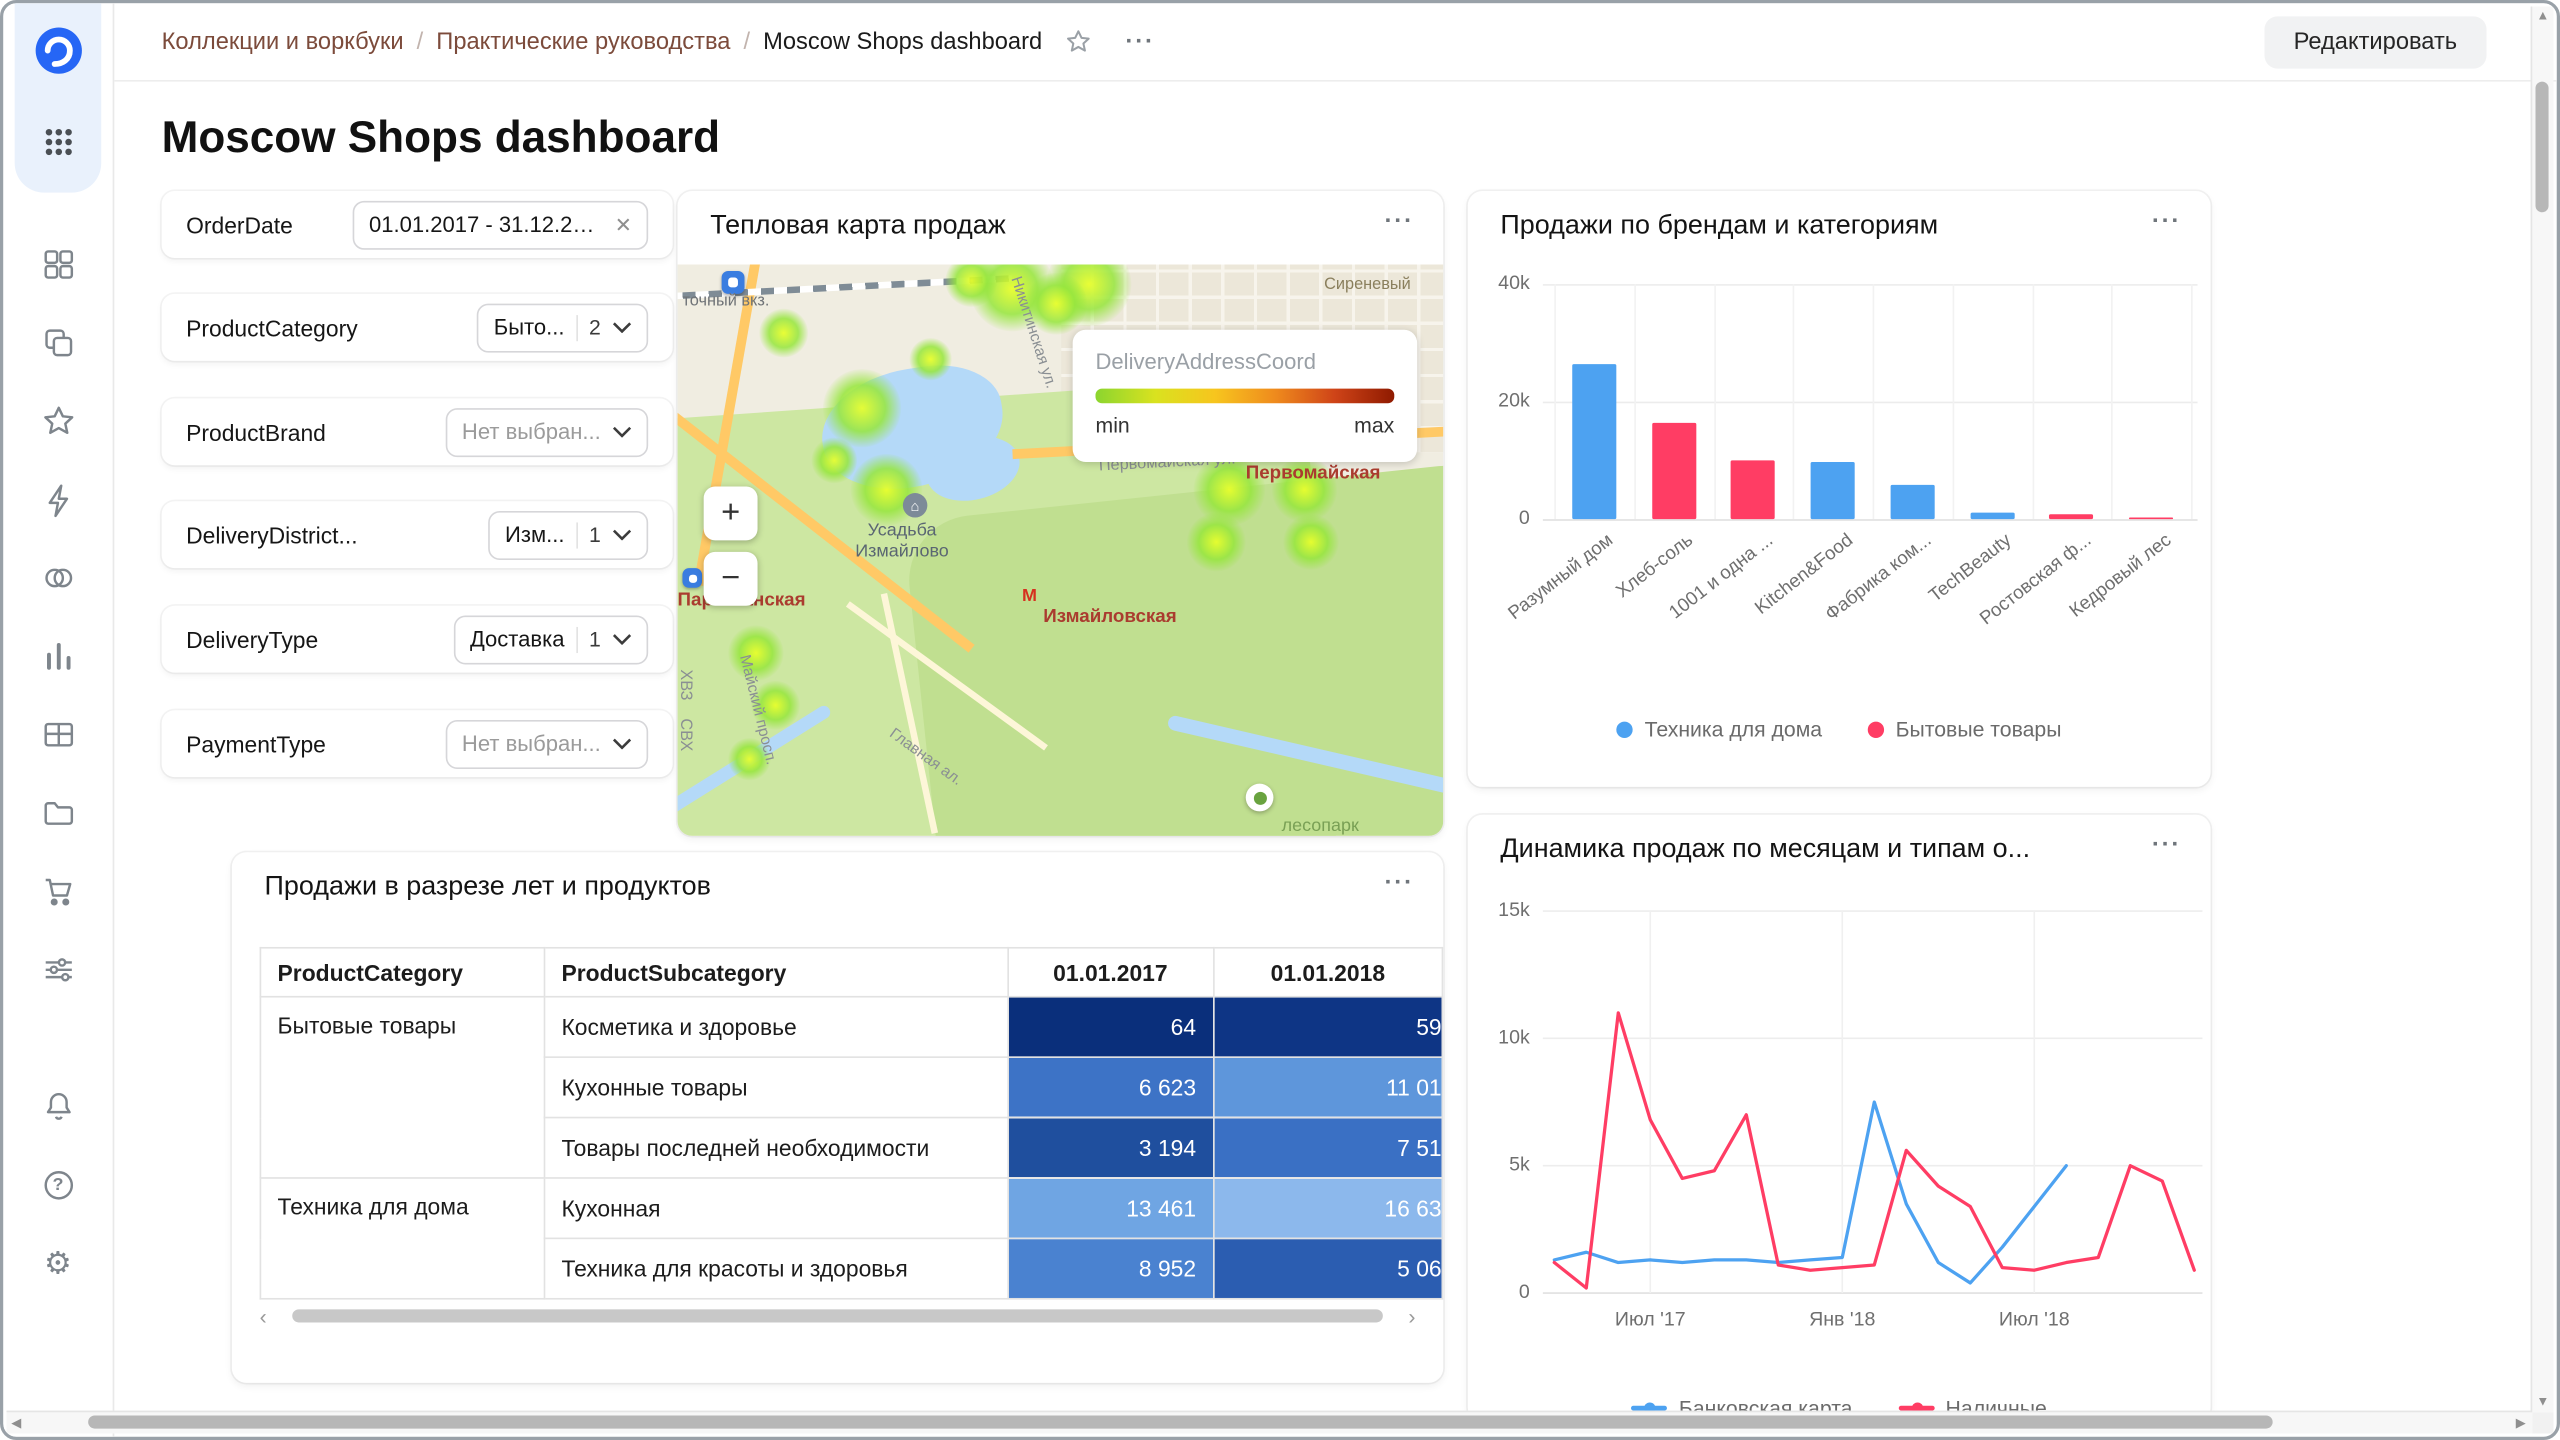 The width and height of the screenshot is (2560, 1440). Describe the element at coordinates (1625, 729) in the screenshot. I see `legend-dot-icon` at that location.